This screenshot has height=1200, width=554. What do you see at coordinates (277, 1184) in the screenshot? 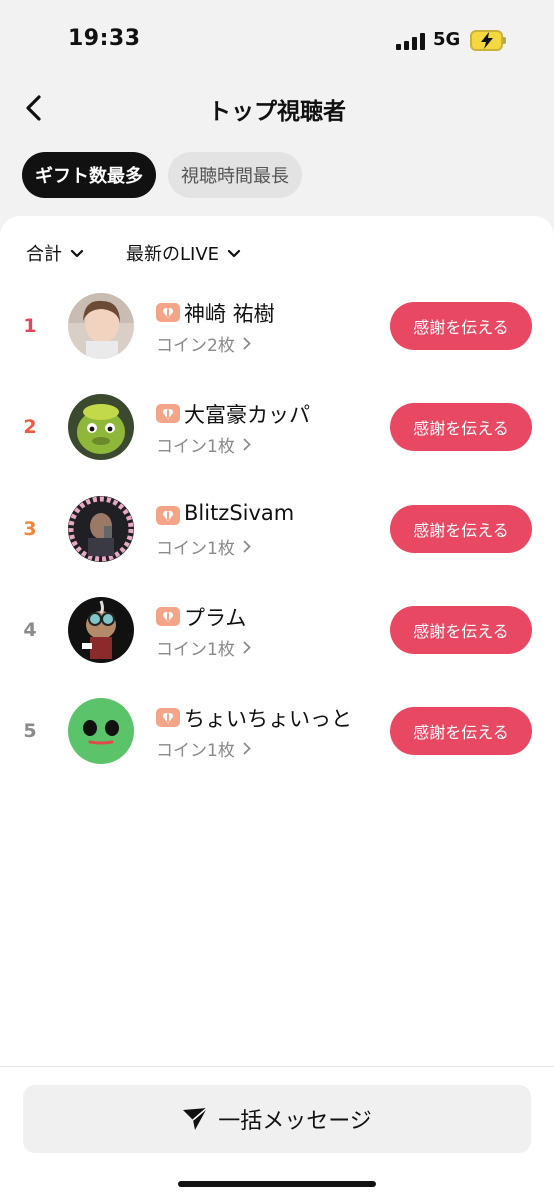
I see `home-indicator` at bounding box center [277, 1184].